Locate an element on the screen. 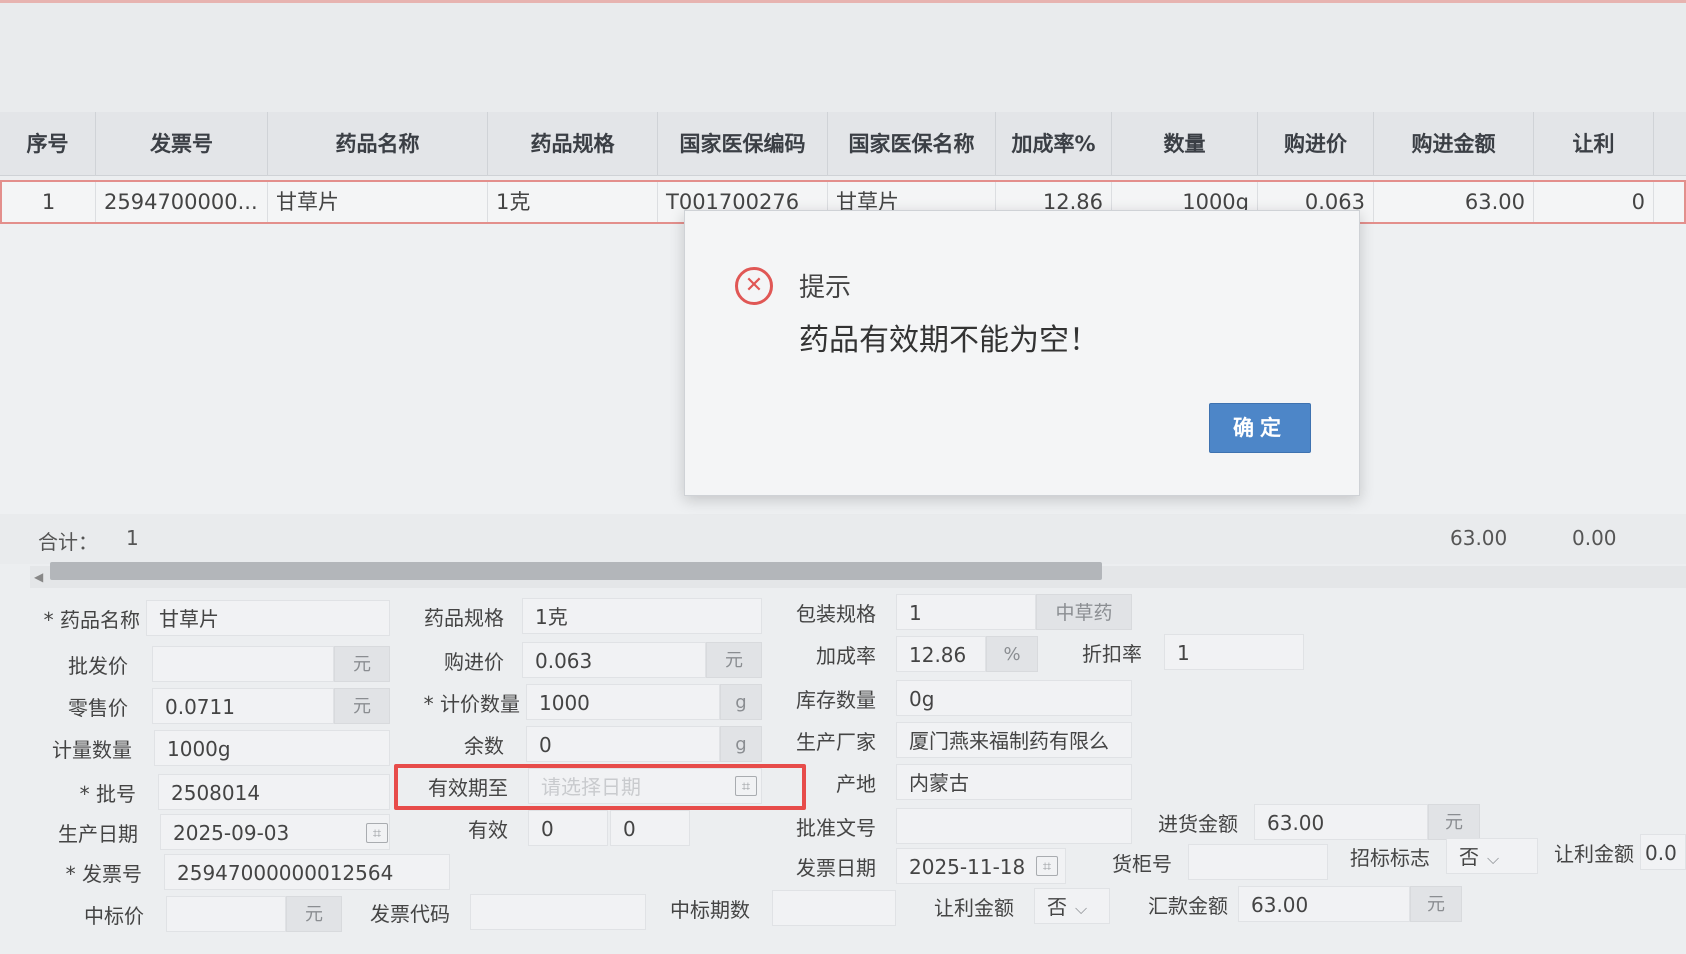 The height and width of the screenshot is (954, 1686). approval-no-field is located at coordinates (1014, 826).